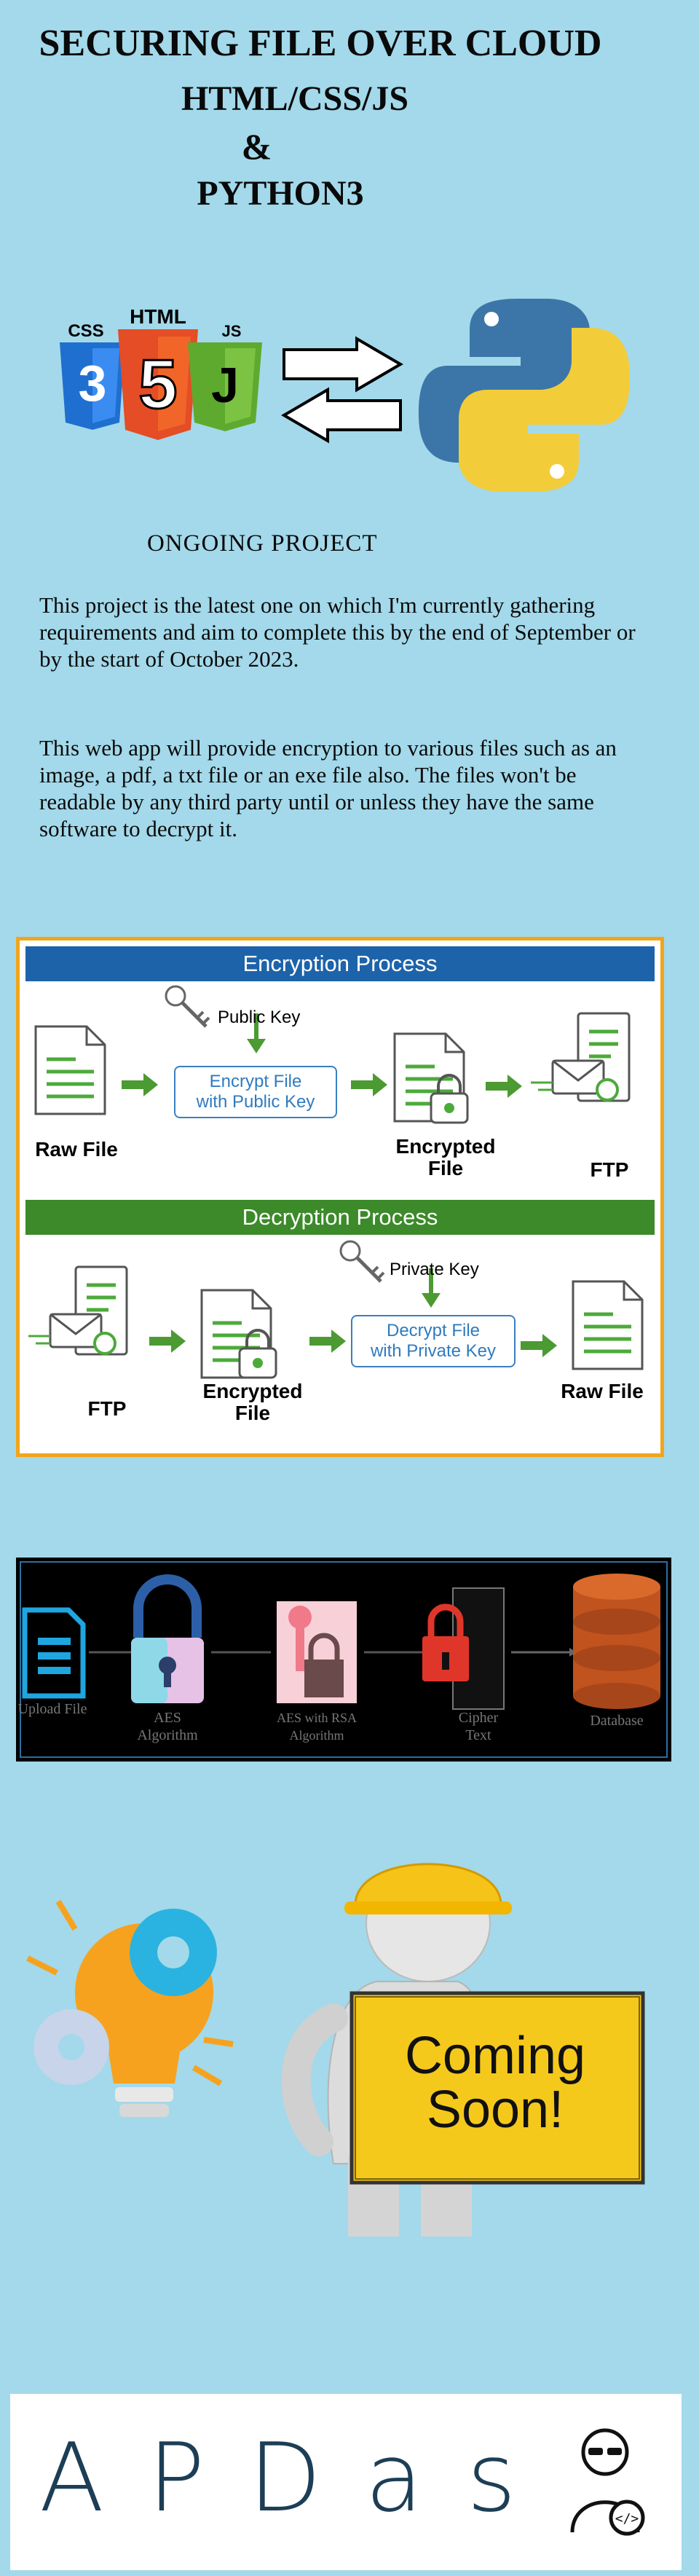 This screenshot has width=699, height=2576. I want to click on javascript-icon: J JS, so click(225, 376).